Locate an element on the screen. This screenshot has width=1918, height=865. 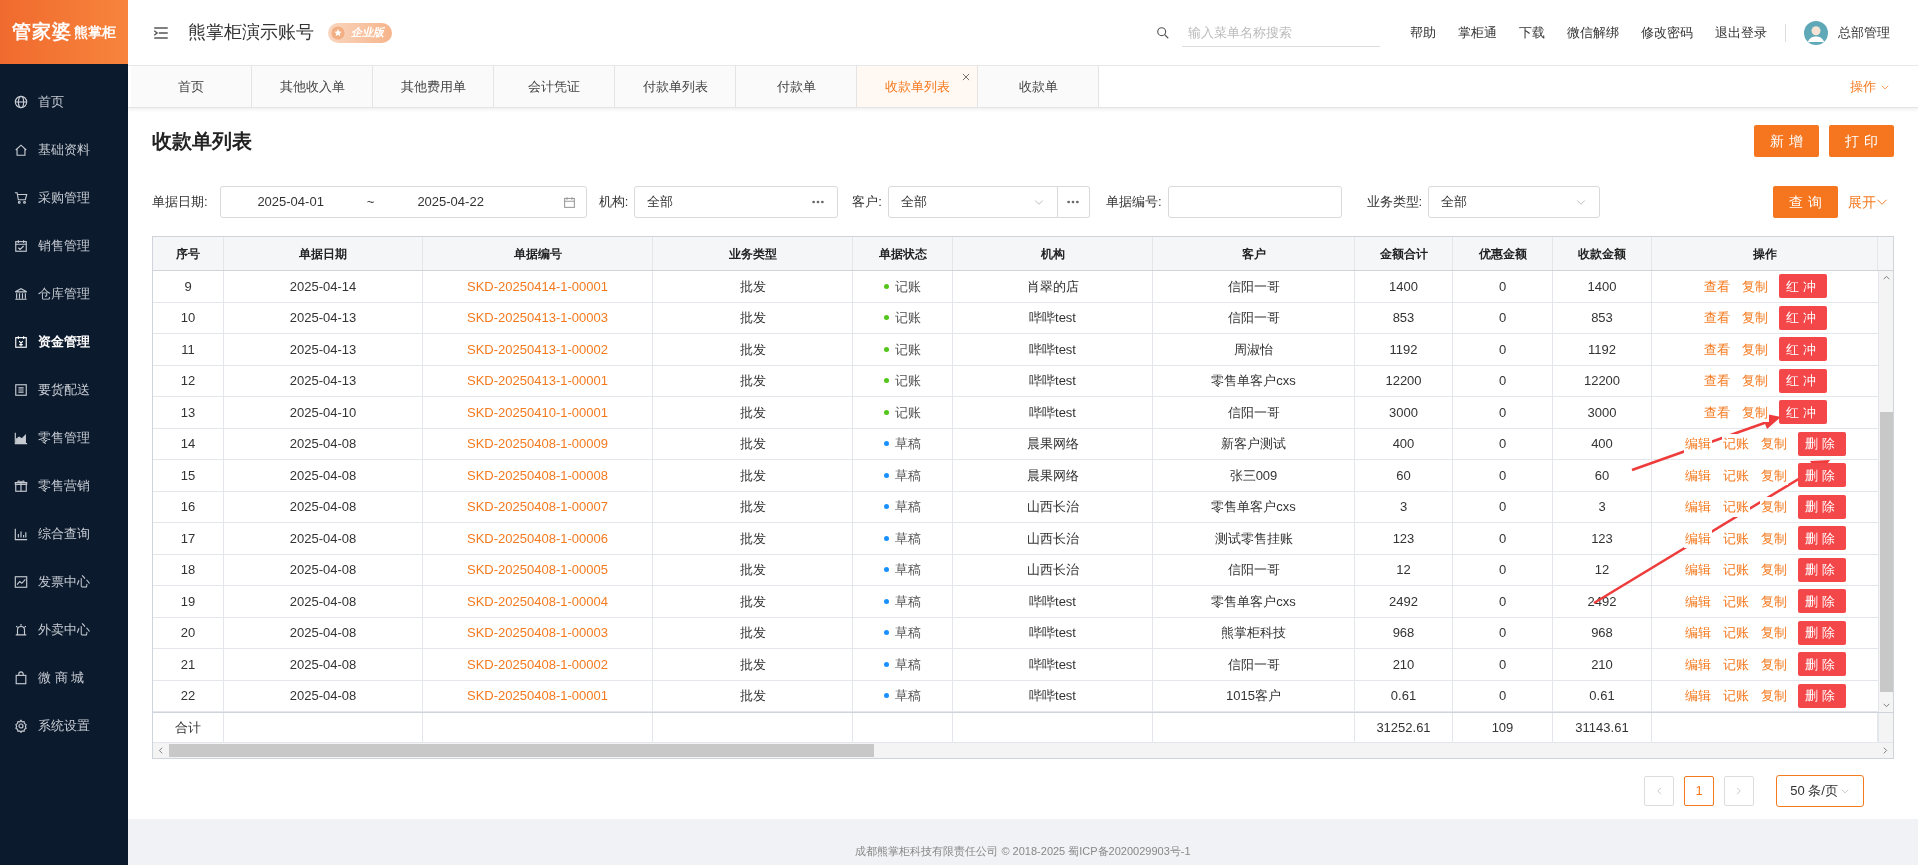
table-cell: 张三009 is located at coordinates (1254, 475).